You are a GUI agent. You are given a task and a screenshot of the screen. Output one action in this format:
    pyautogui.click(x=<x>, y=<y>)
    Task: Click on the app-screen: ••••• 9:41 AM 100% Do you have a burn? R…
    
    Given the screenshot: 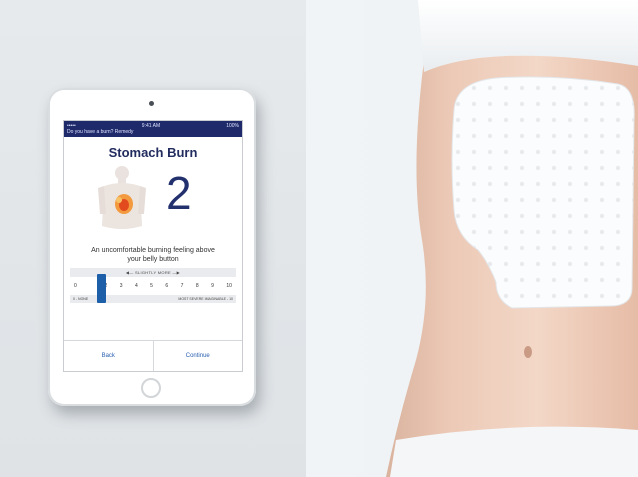 What is the action you would take?
    pyautogui.click(x=153, y=246)
    